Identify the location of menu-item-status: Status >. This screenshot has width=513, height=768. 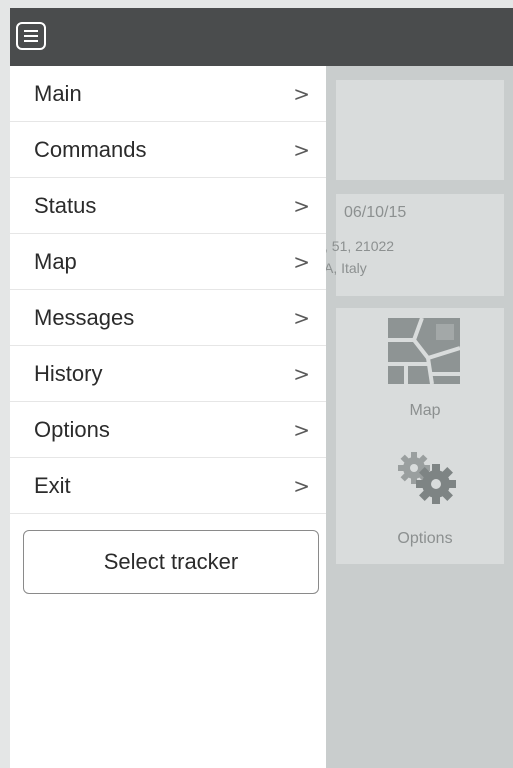
(168, 206).